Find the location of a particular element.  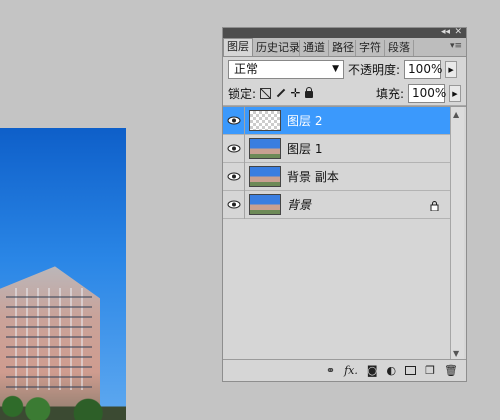

tab-history: 历史记录 is located at coordinates (276, 48).